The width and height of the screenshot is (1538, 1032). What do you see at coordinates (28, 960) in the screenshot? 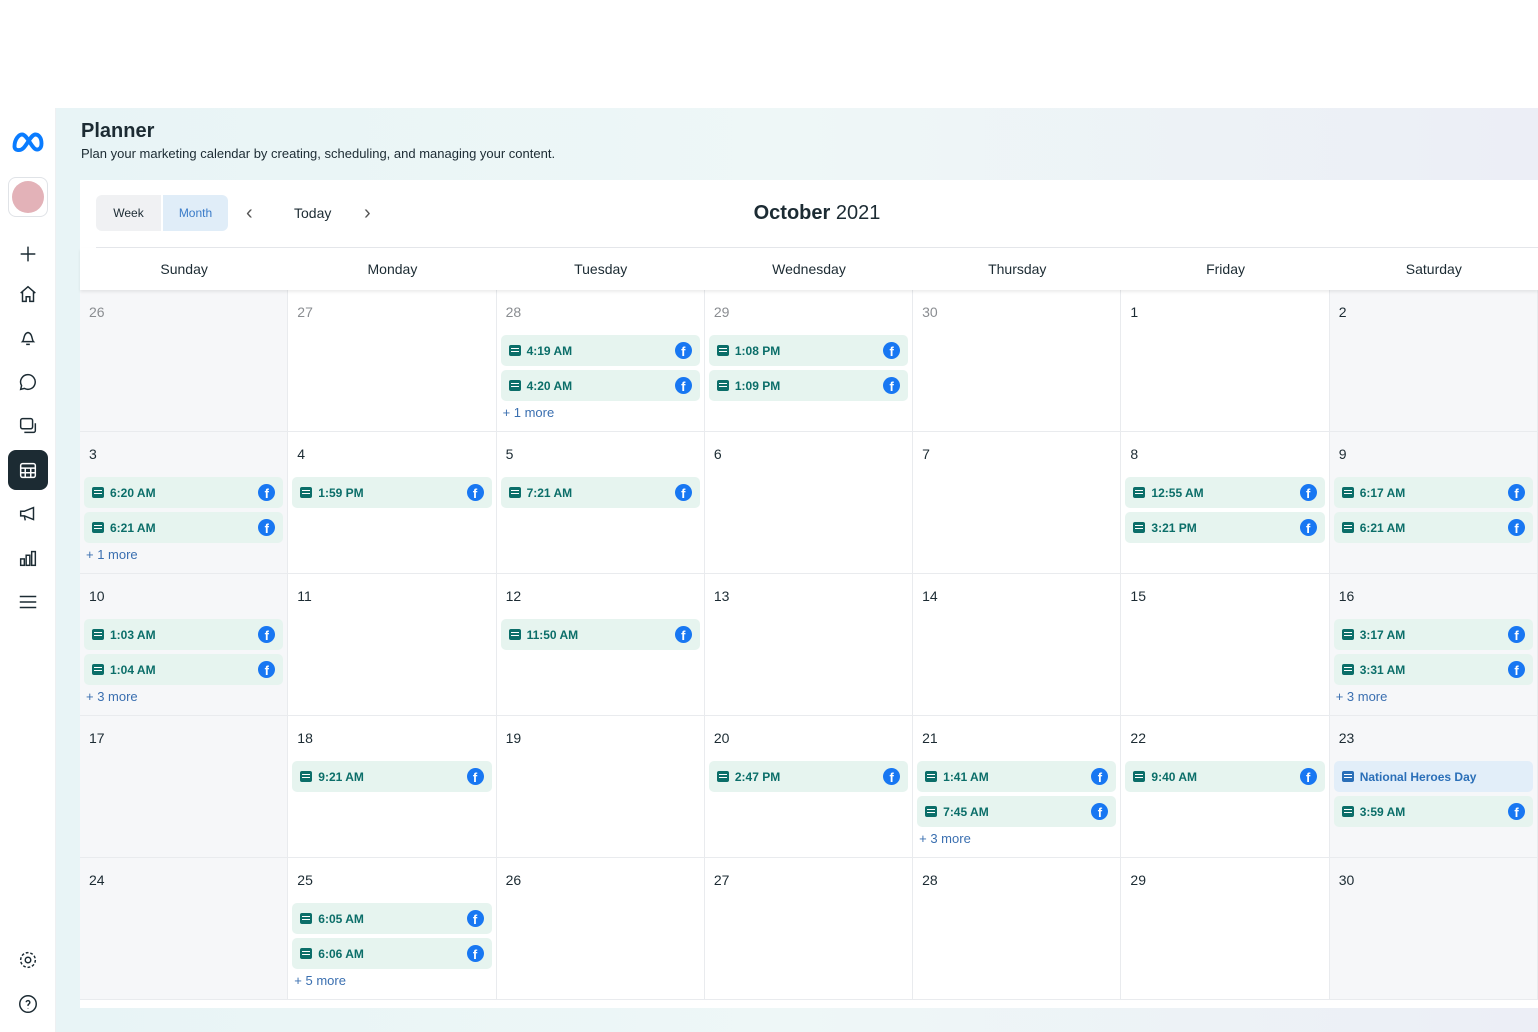
I see `settings-icon` at bounding box center [28, 960].